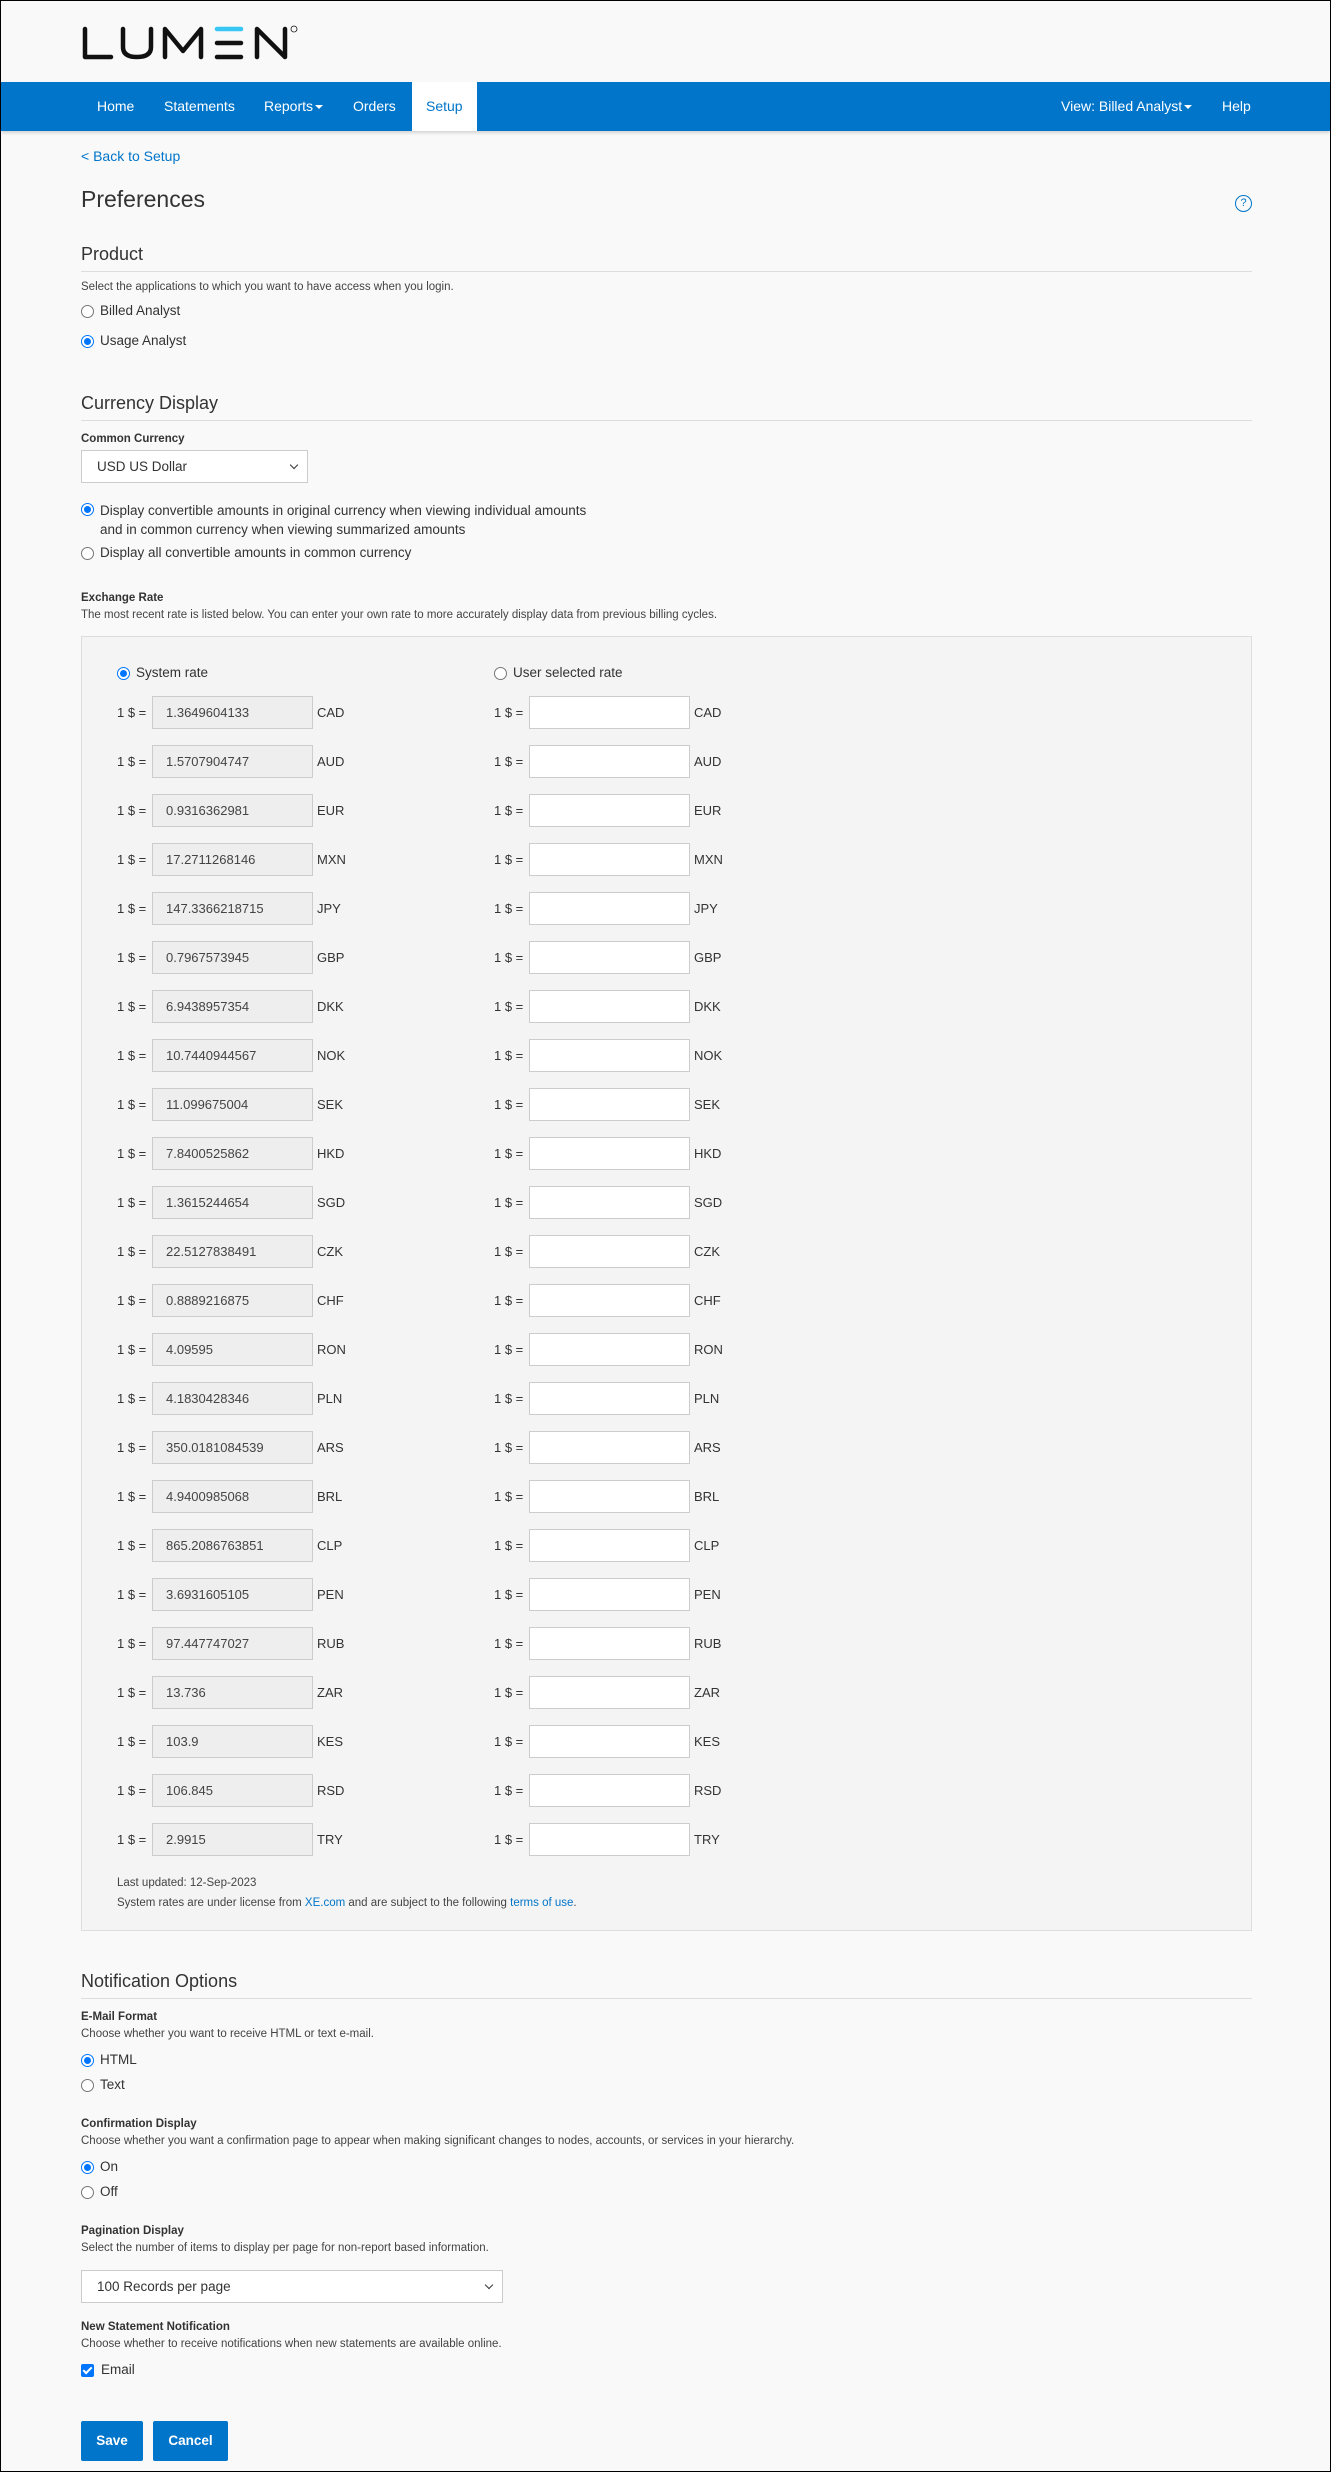  What do you see at coordinates (374, 106) in the screenshot?
I see `nav-orders: Orders` at bounding box center [374, 106].